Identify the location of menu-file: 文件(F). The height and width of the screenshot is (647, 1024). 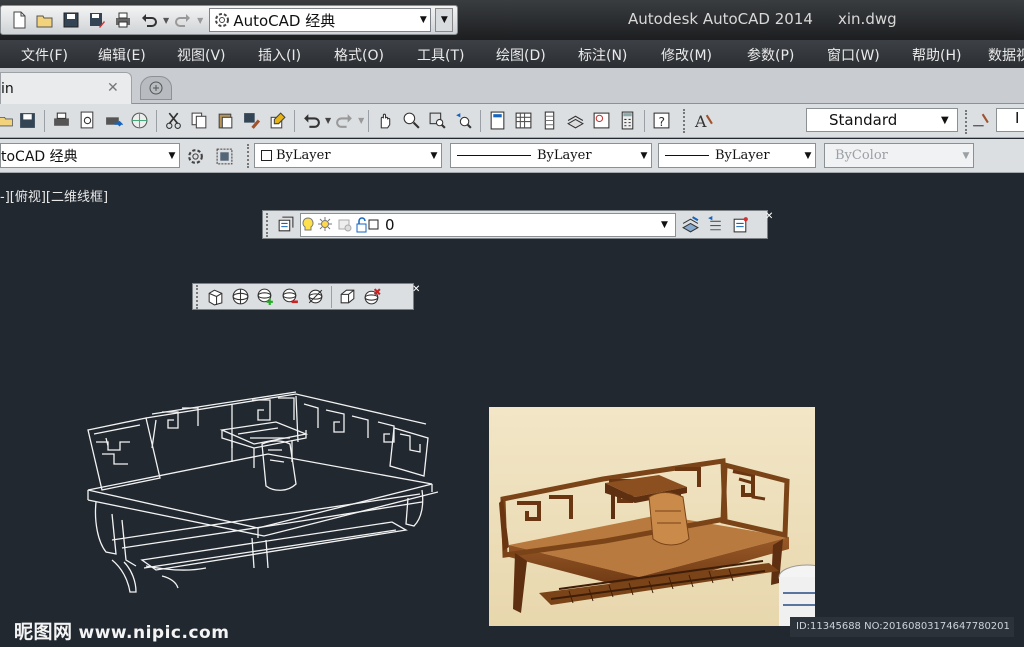
(44, 55).